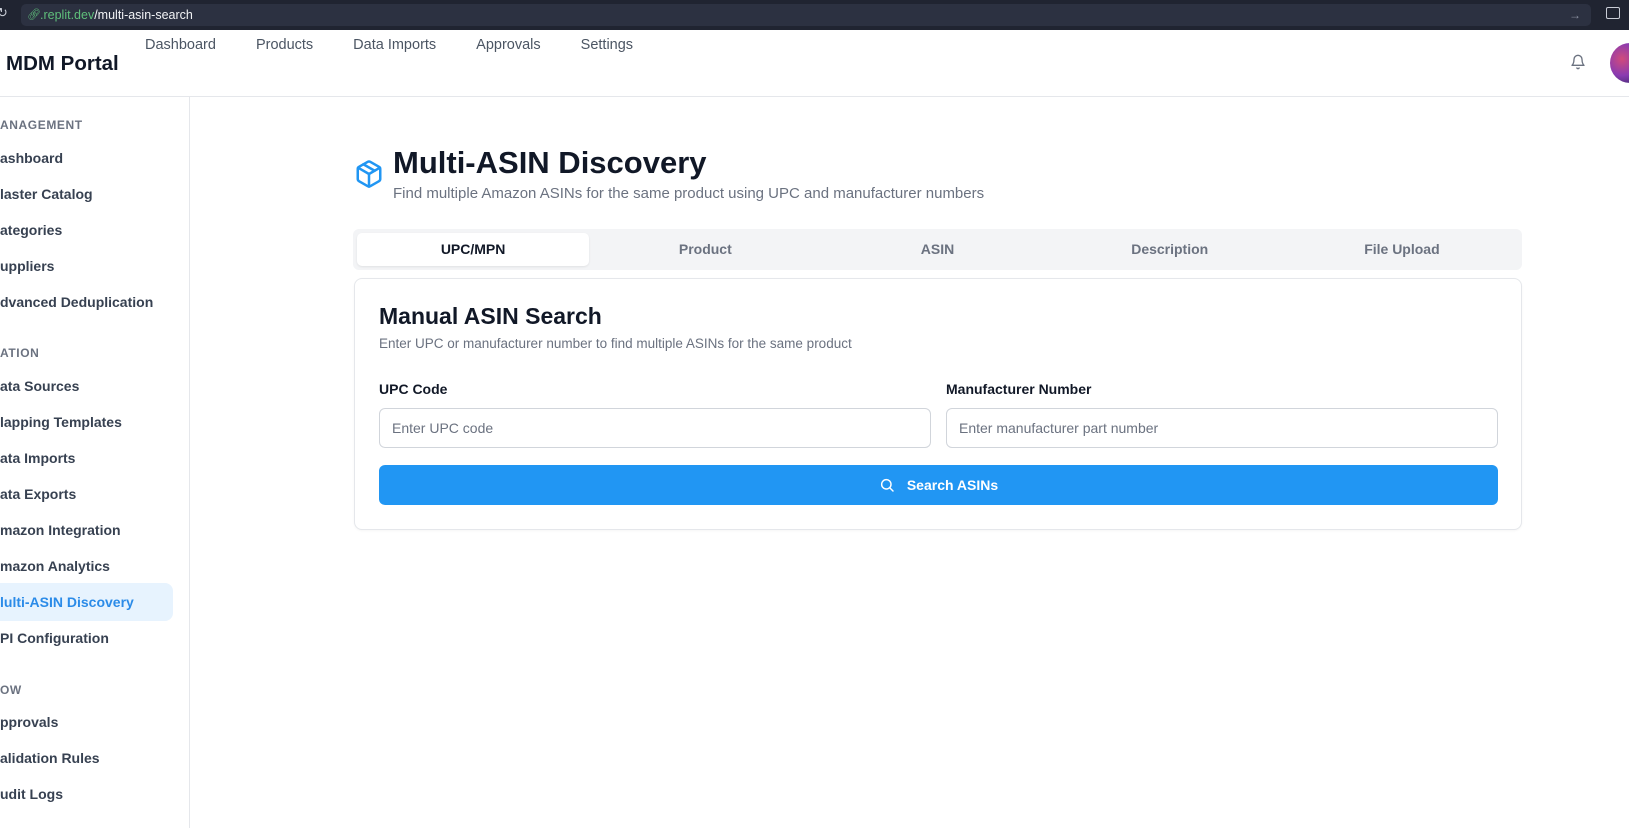  What do you see at coordinates (86, 194) in the screenshot?
I see `sidebar-item-master-catalog: laster Catalog` at bounding box center [86, 194].